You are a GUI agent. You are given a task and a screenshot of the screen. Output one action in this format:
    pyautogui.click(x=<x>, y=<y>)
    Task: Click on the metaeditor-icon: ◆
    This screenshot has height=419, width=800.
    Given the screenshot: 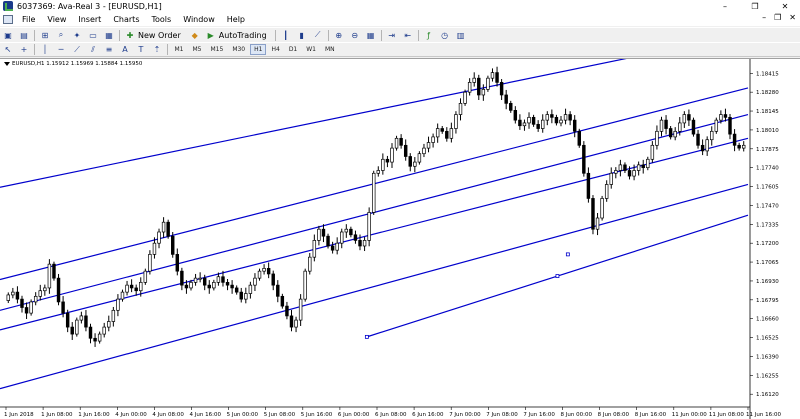 What is the action you would take?
    pyautogui.click(x=195, y=35)
    